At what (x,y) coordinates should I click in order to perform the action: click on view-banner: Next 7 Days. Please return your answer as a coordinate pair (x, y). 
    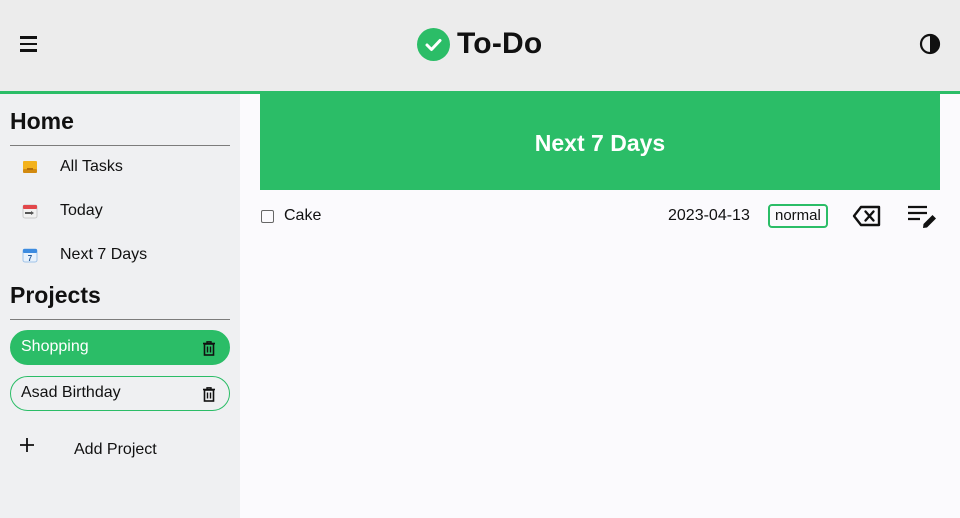
    Looking at the image, I should click on (600, 142).